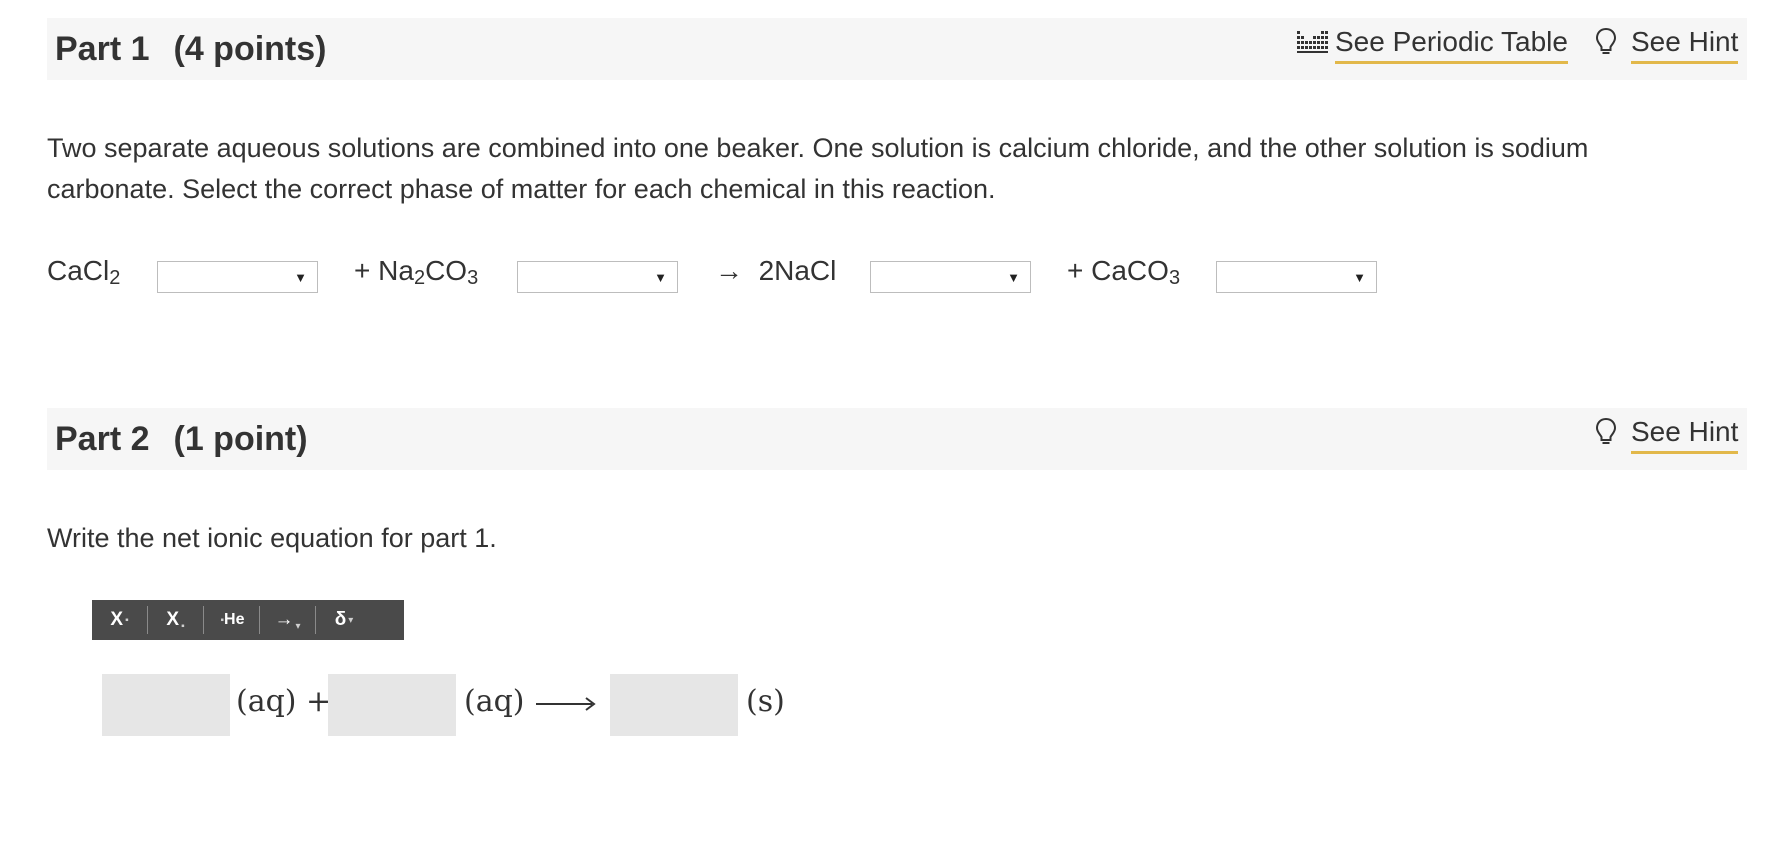 This screenshot has width=1790, height=844. Describe the element at coordinates (897, 439) in the screenshot. I see `part2-header: Part 2 (1 point) See Hint` at that location.